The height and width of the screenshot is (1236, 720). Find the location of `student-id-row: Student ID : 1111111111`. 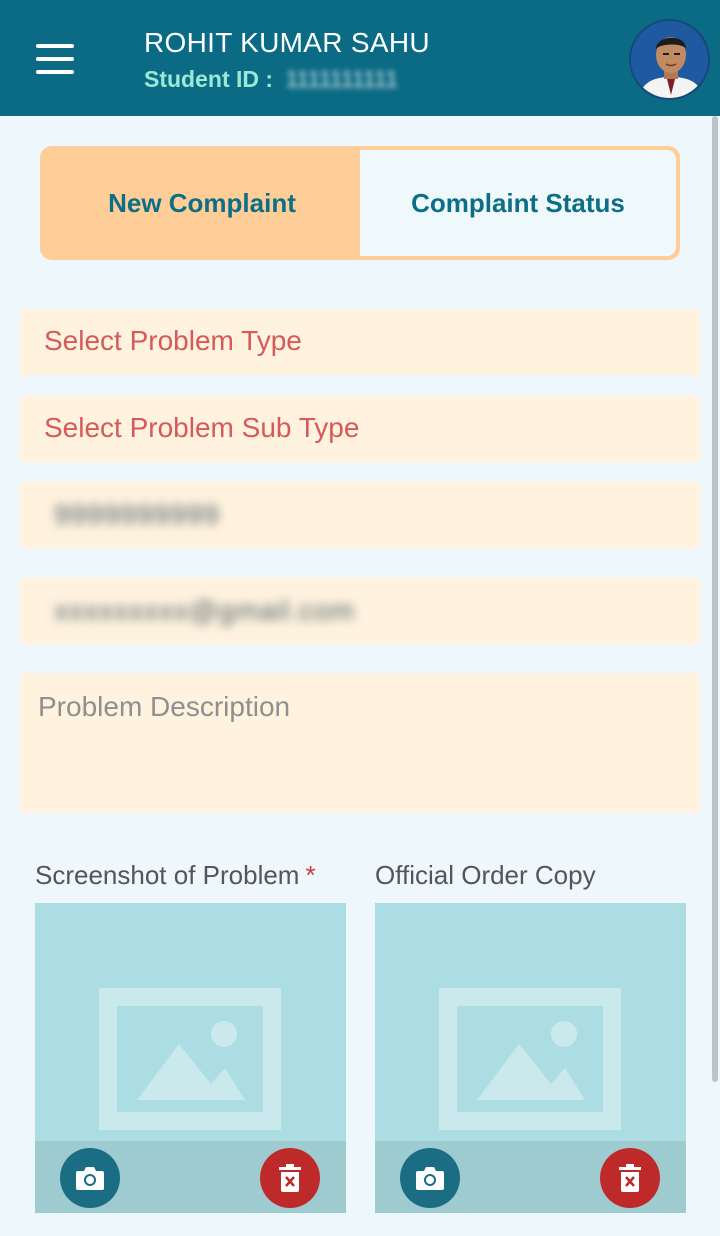

student-id-row: Student ID : 1111111111 is located at coordinates (271, 79).